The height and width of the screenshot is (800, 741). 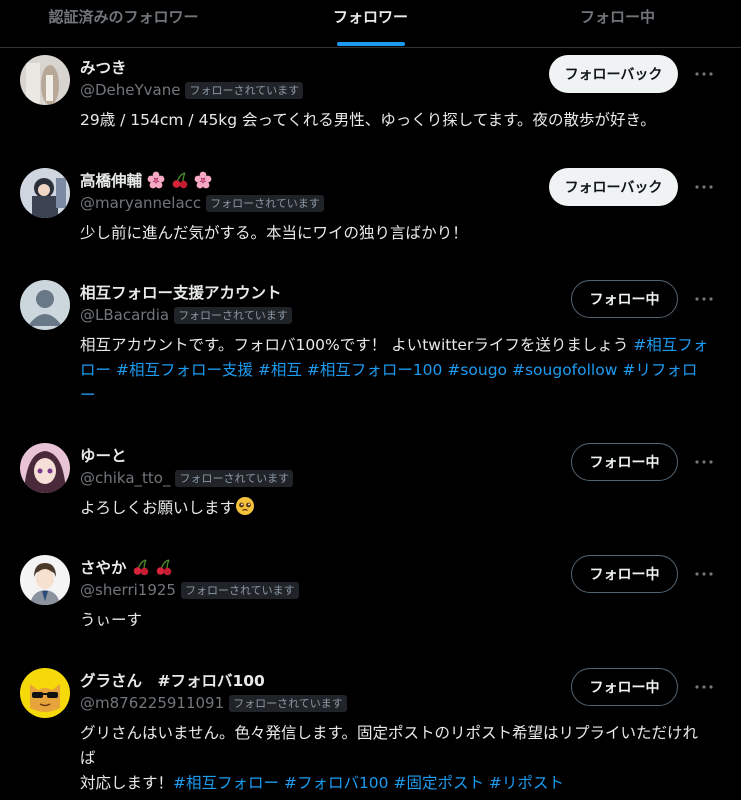 I want to click on user-handle: @m876225911091, so click(x=152, y=703).